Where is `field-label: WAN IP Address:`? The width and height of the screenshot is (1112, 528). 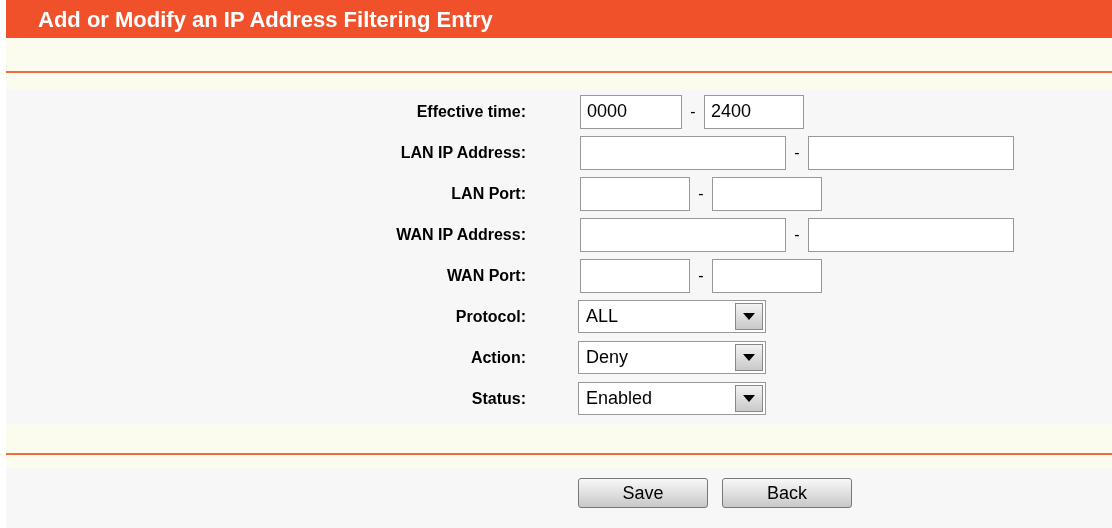
field-label: WAN IP Address: is located at coordinates (460, 235).